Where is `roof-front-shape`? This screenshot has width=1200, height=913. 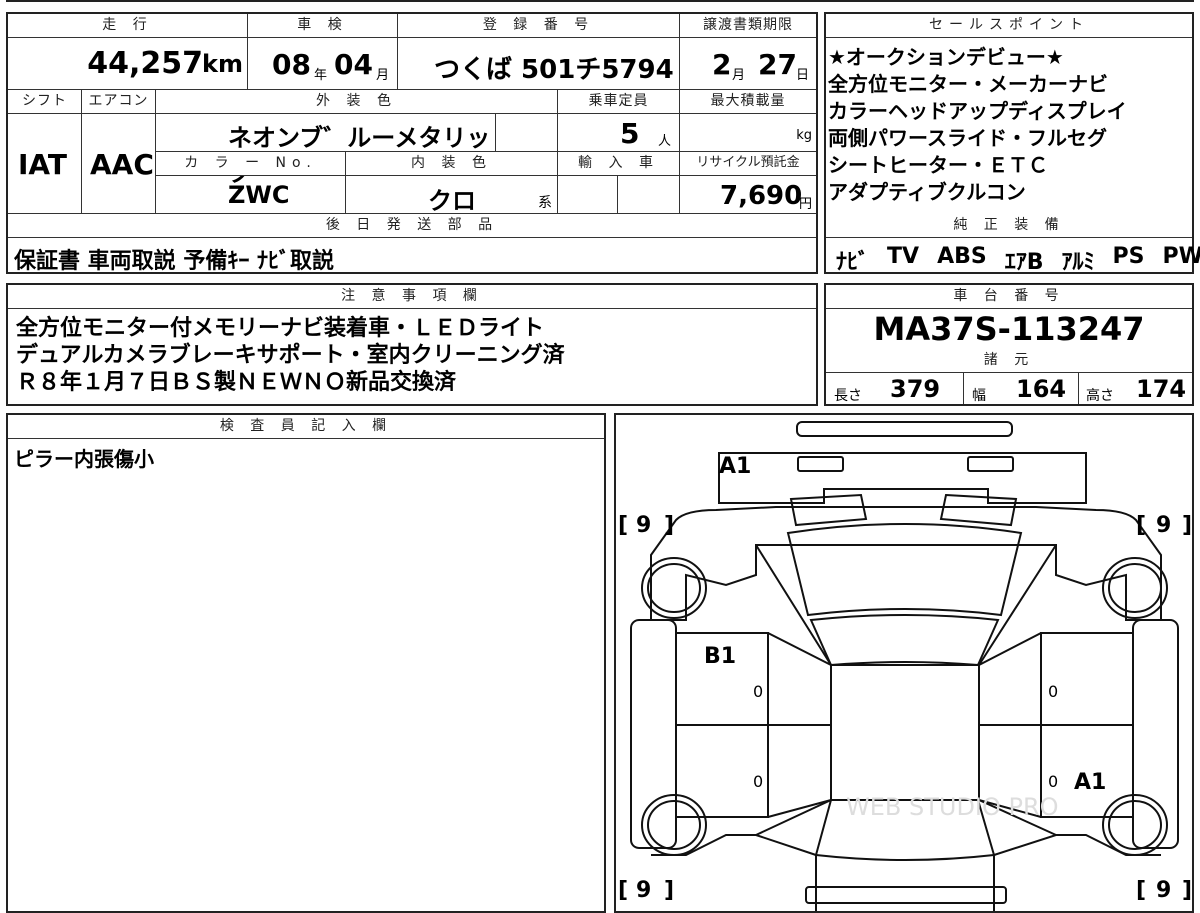
roof-front-shape is located at coordinates (904, 640).